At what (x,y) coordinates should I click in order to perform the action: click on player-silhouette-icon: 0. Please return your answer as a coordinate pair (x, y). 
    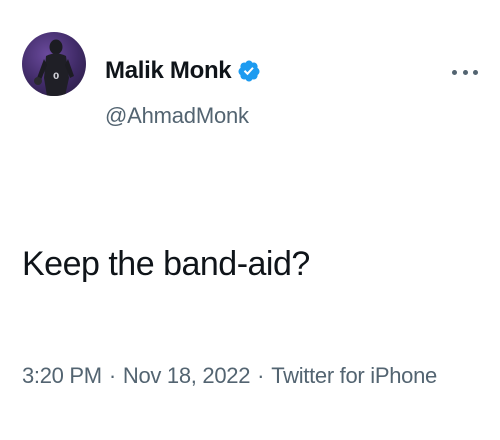
    Looking at the image, I should click on (54, 67).